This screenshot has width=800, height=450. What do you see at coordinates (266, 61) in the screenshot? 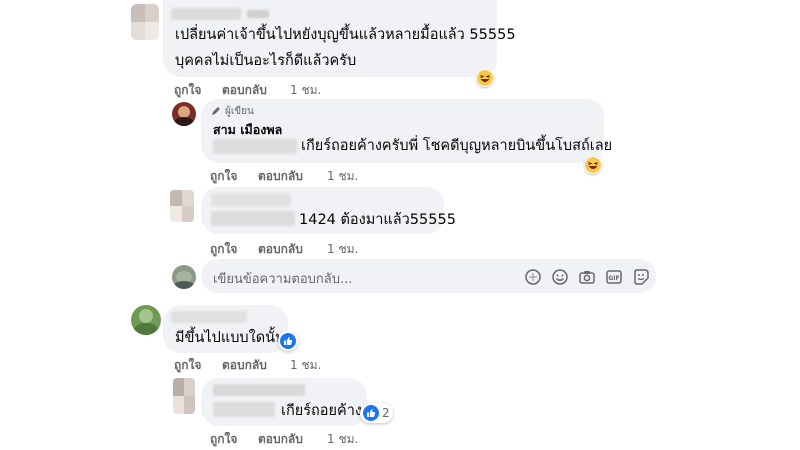
I see `comment-text: บุคคลไม่เป็นอะไรก็ดีแล้วครับ` at bounding box center [266, 61].